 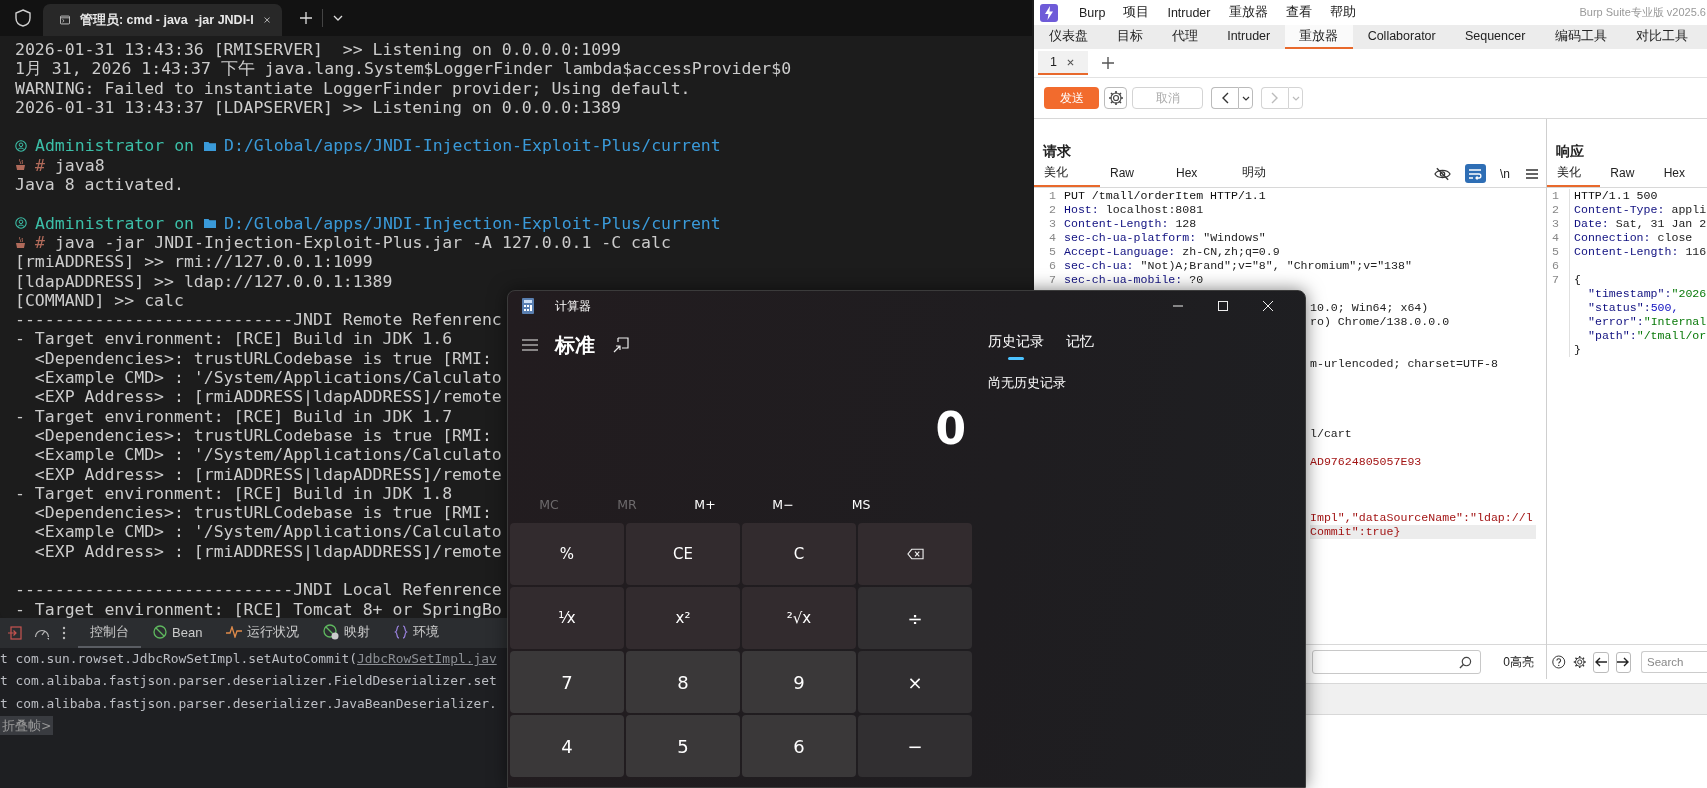 I want to click on calculator-key: 4, so click(x=567, y=746).